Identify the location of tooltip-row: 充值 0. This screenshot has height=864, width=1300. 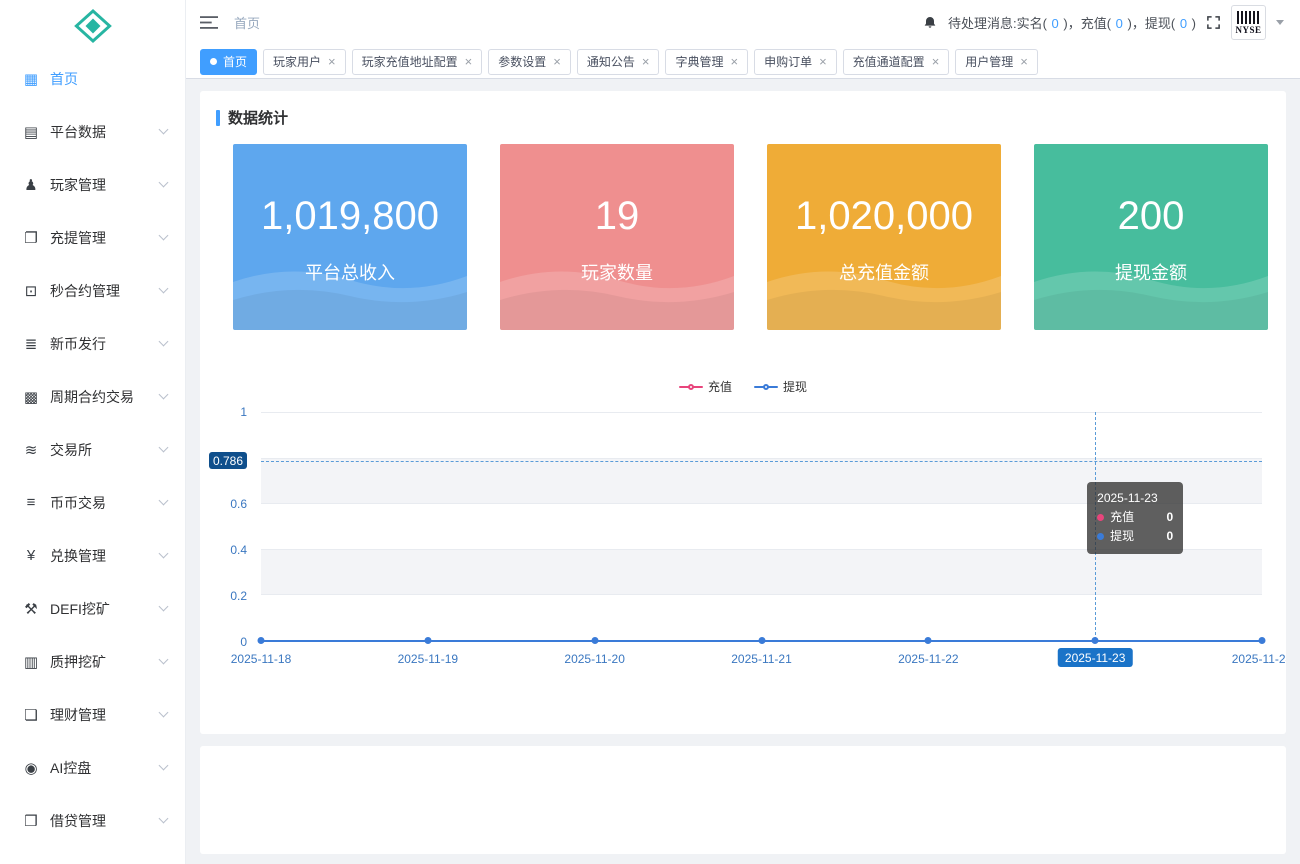
(1135, 517).